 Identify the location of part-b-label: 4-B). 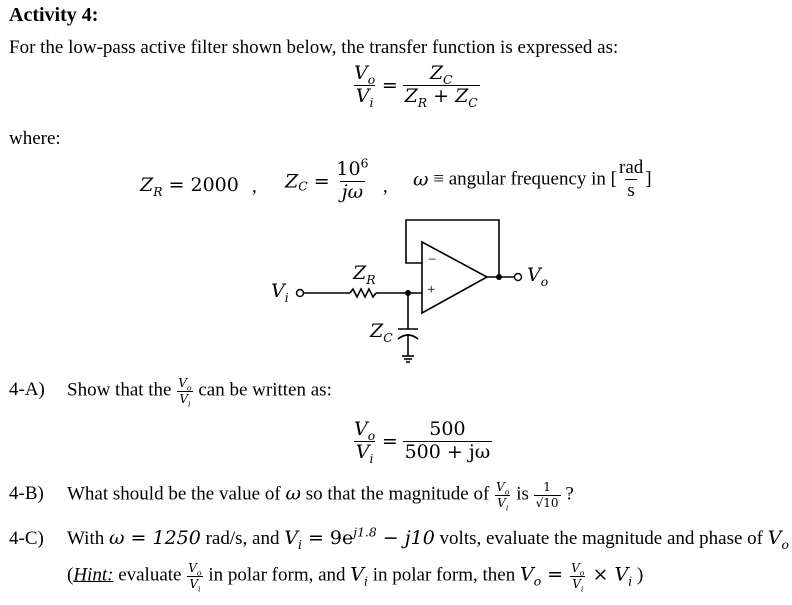
(26, 494).